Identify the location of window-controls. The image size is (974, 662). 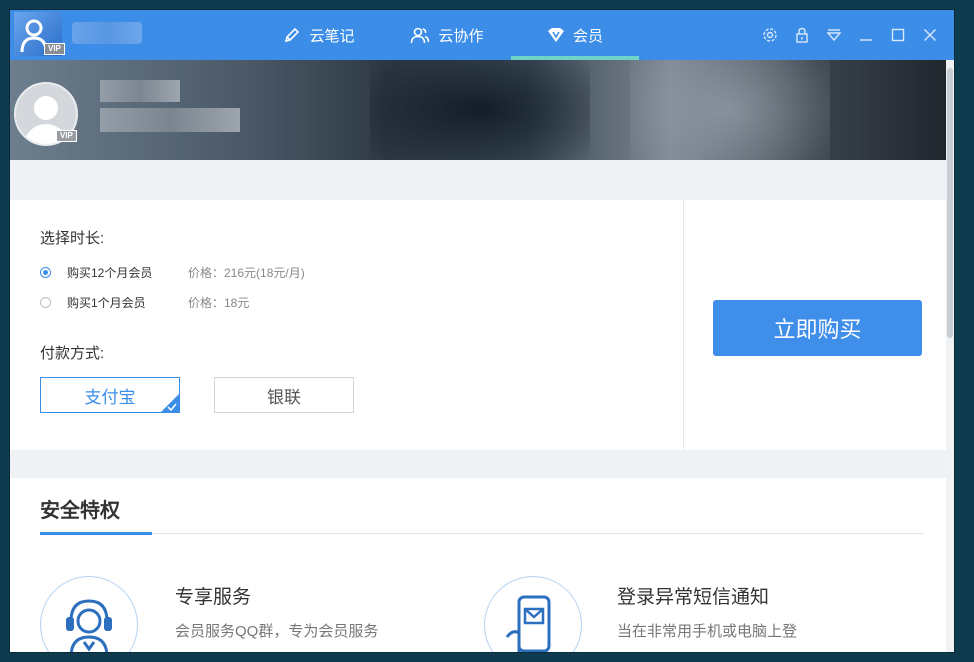
(850, 35).